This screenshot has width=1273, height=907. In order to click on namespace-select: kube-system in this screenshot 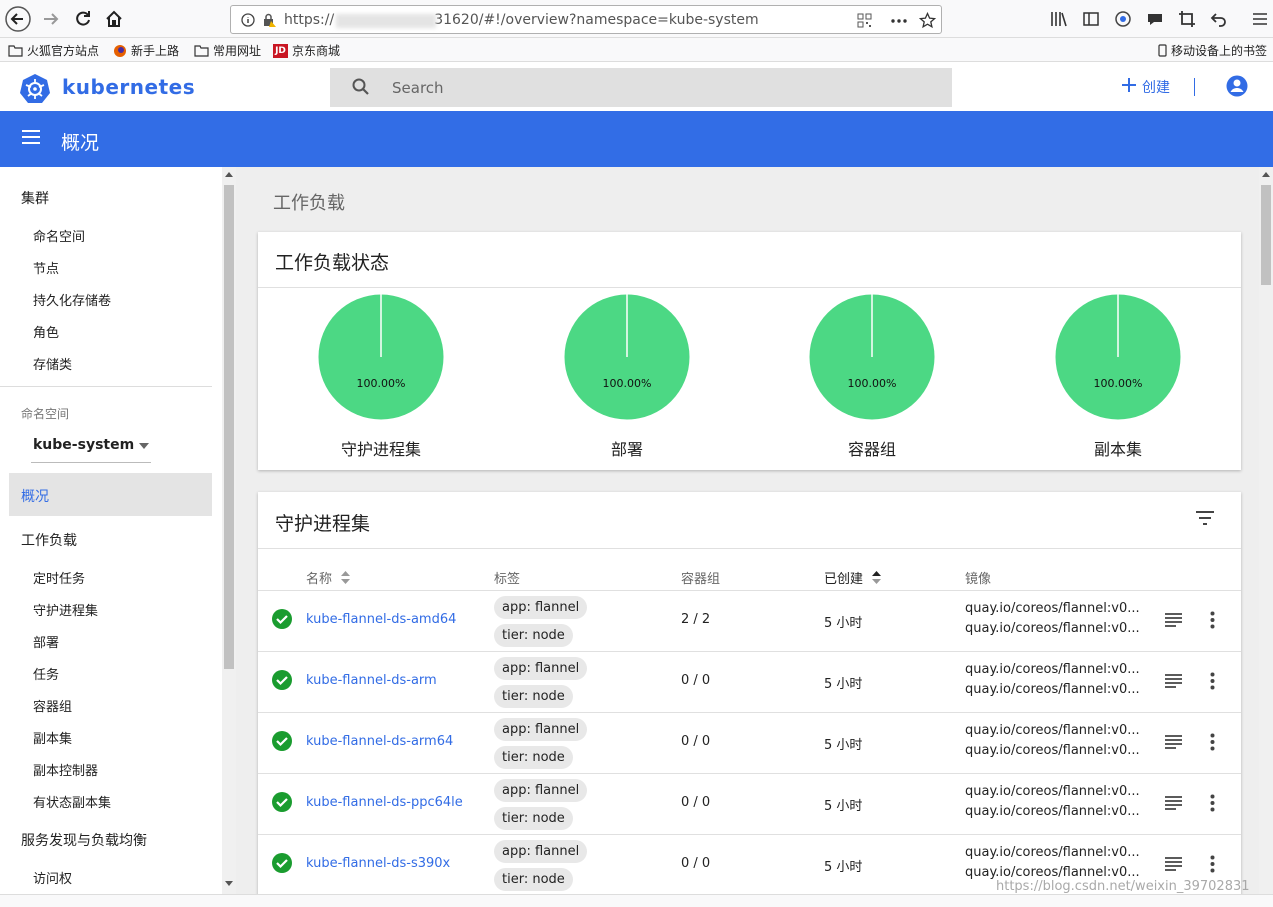, I will do `click(91, 448)`.